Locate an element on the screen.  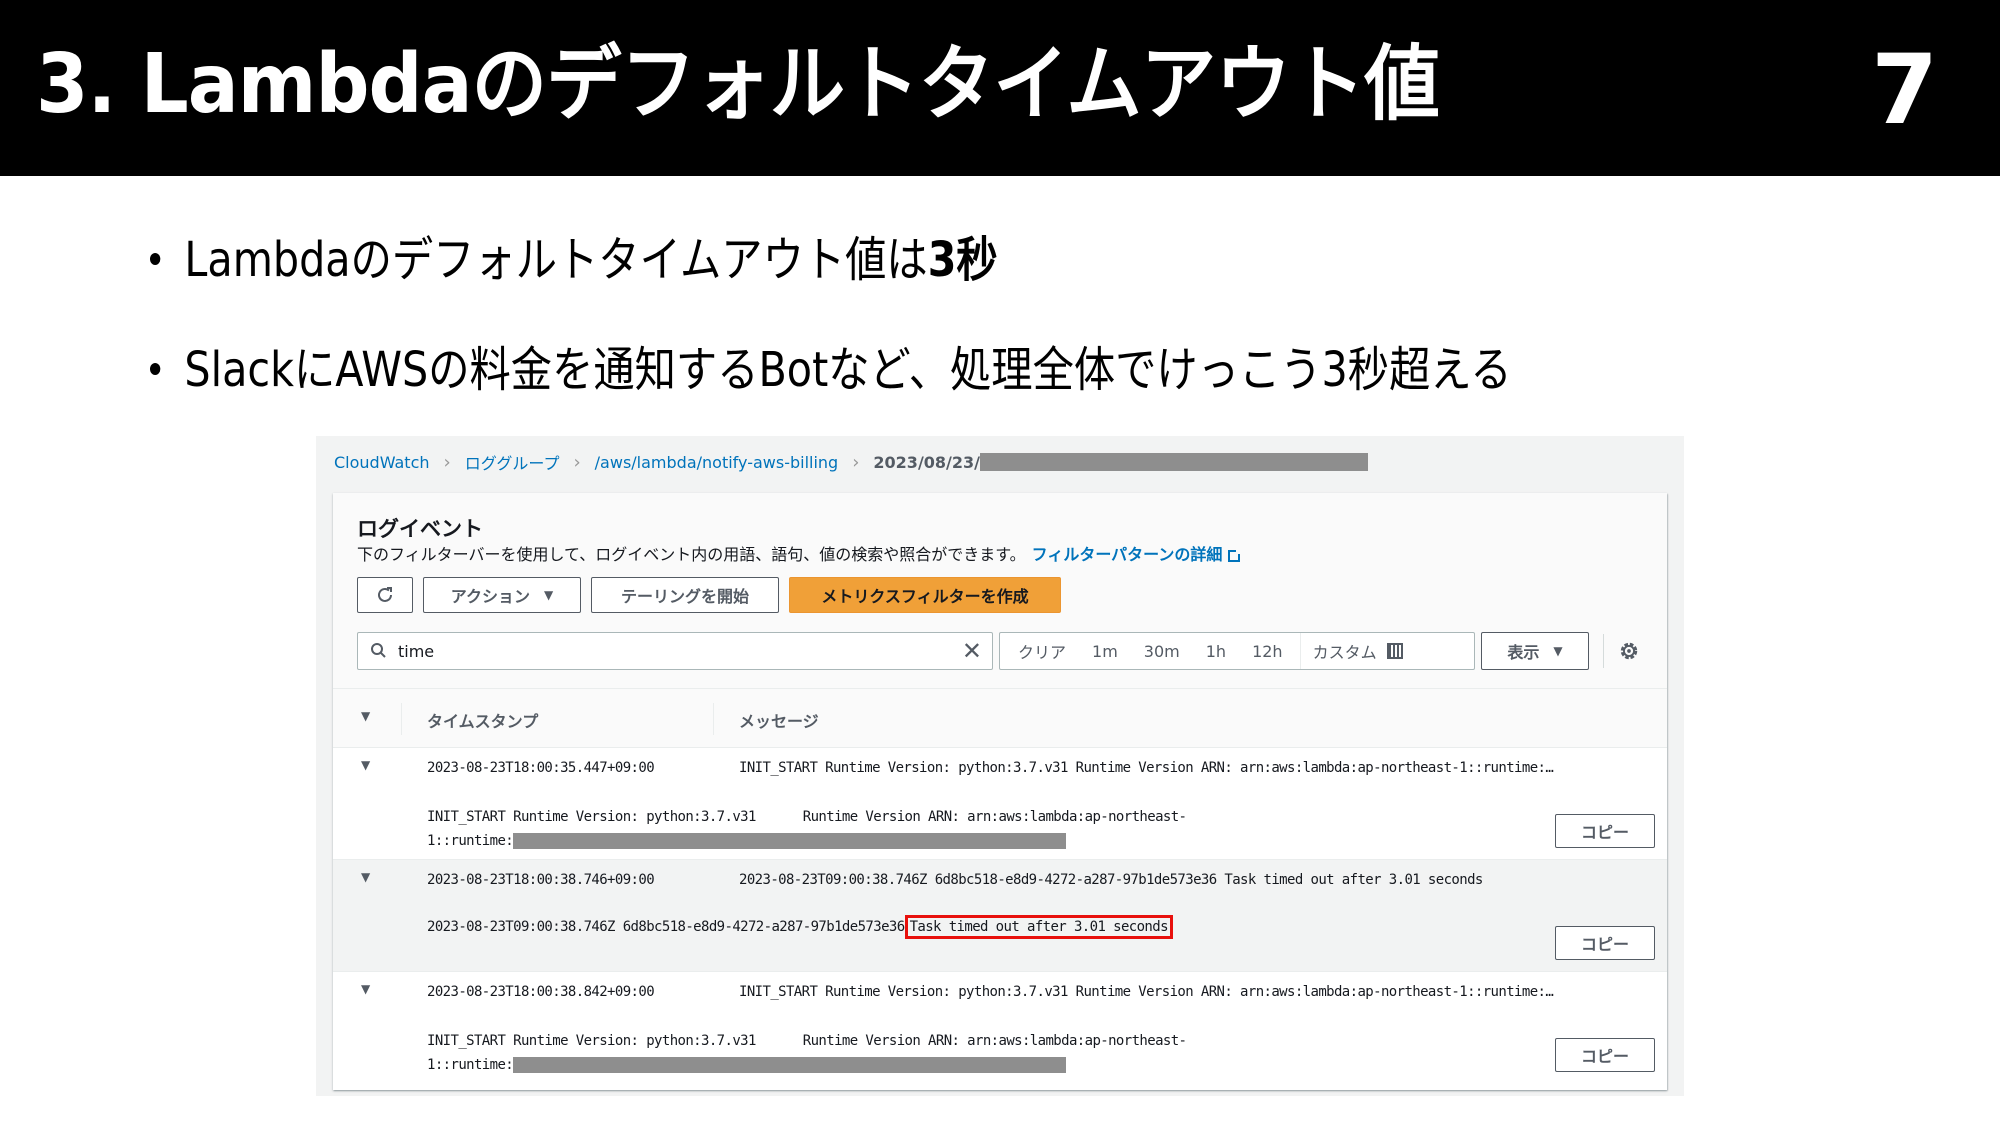
slide-title: 3. Lambdaのデフォルトタイムアウト値 is located at coordinates (738, 84).